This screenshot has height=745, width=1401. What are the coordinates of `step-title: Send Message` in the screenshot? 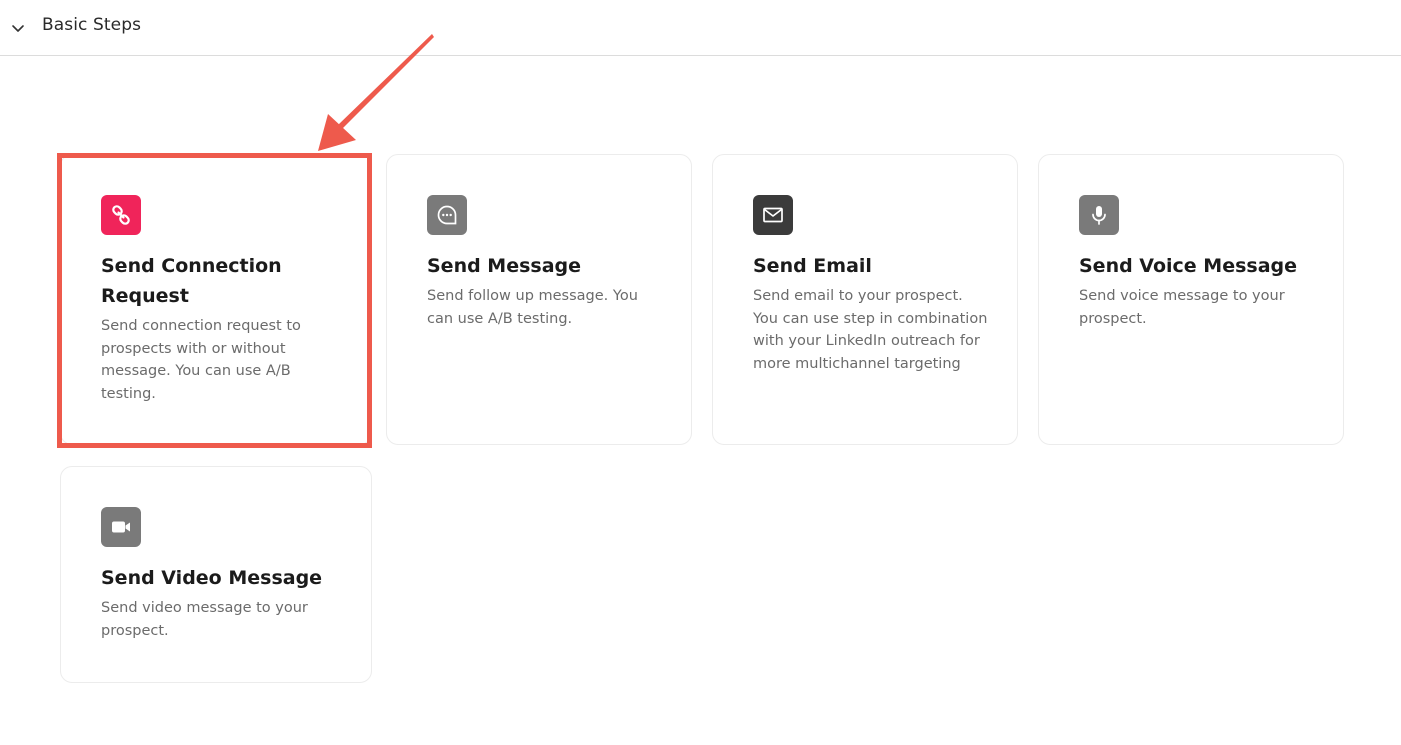 It's located at (504, 266).